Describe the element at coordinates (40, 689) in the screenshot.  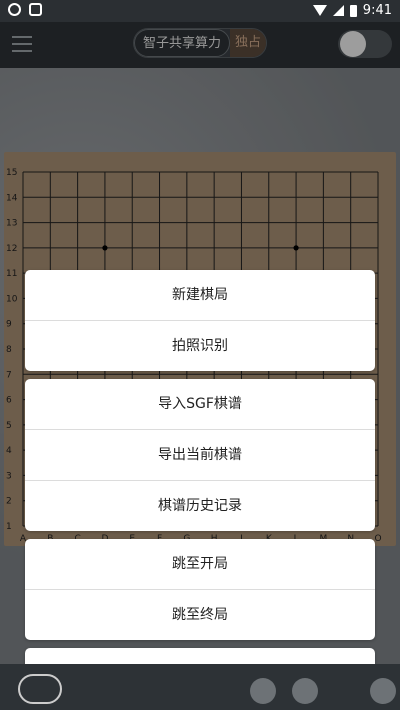
I see `bottom-left-button` at that location.